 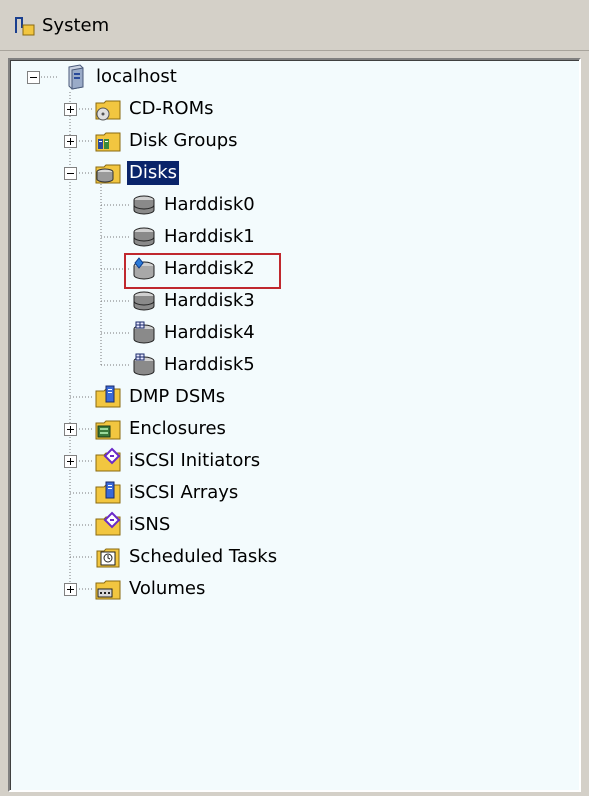 I want to click on tree-node-label: Harddisk5, so click(x=209, y=364).